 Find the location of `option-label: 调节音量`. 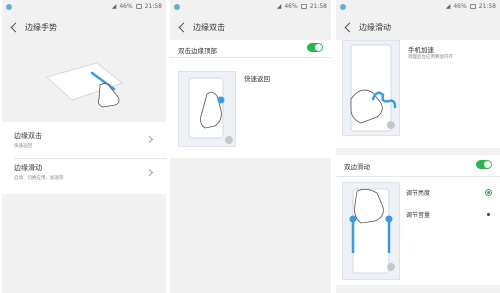

option-label: 调节音量 is located at coordinates (418, 215).